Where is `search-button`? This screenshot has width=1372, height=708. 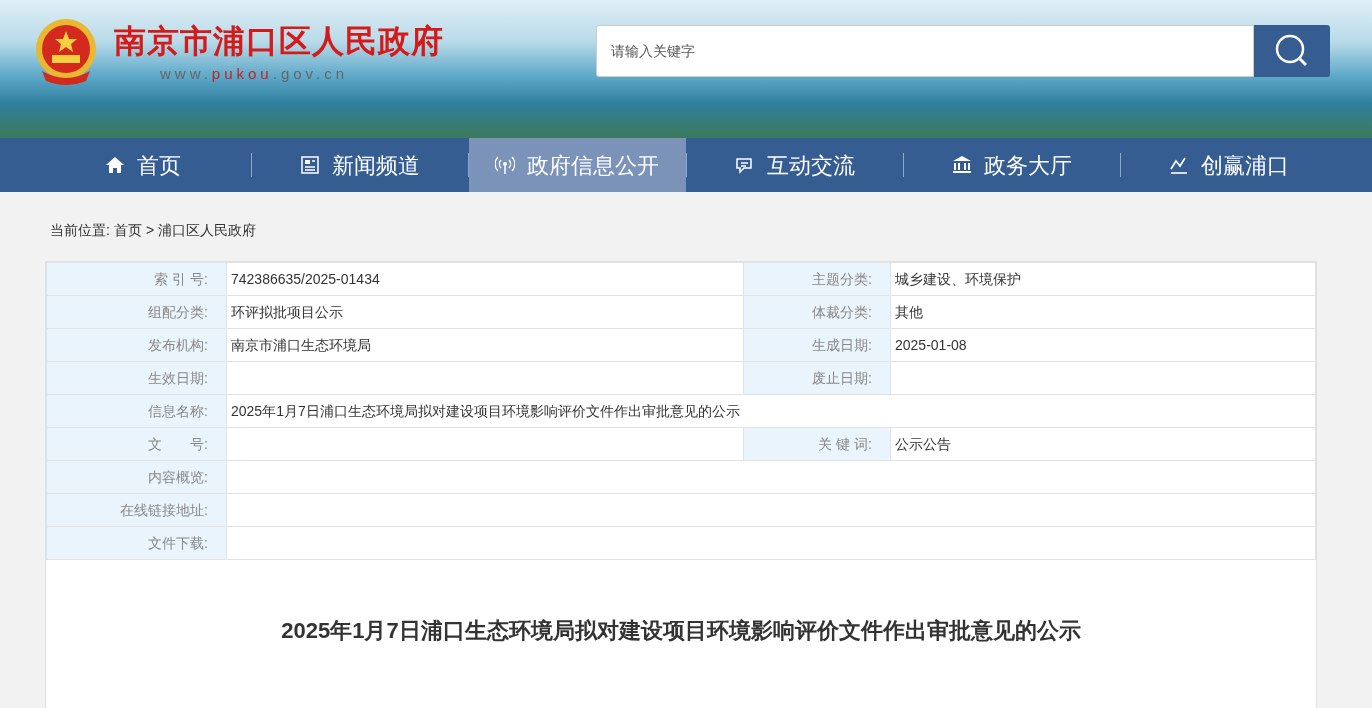
search-button is located at coordinates (1292, 51).